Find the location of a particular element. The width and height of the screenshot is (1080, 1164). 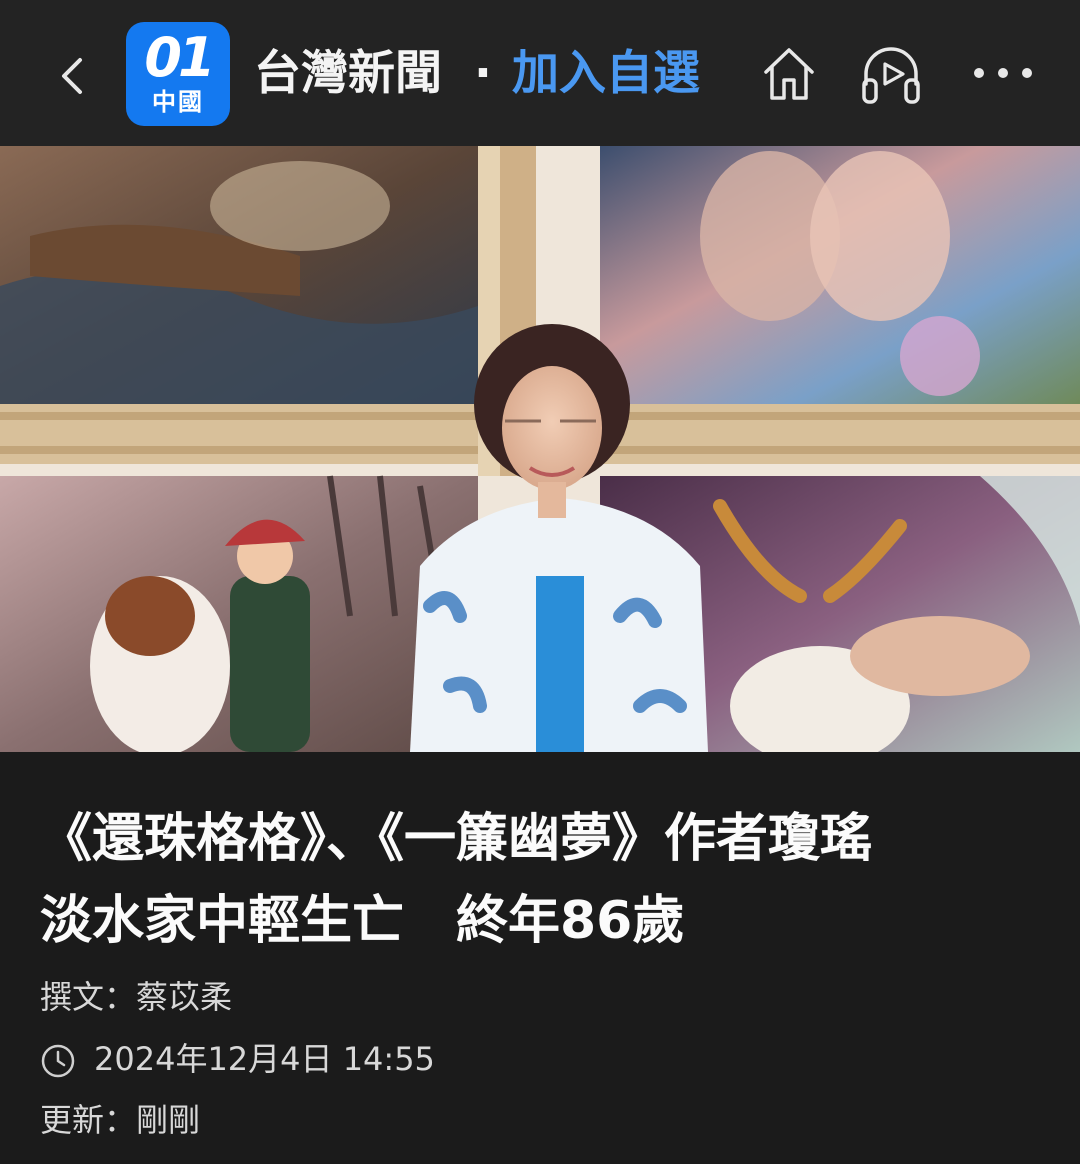

logo-number: 01 is located at coordinates (179, 57).